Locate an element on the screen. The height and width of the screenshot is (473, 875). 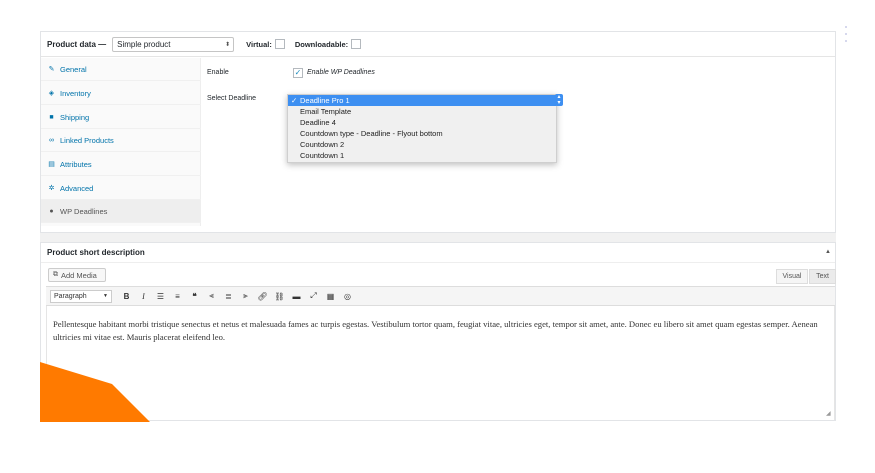
numbered-list-icon: ≡ is located at coordinates (177, 296).